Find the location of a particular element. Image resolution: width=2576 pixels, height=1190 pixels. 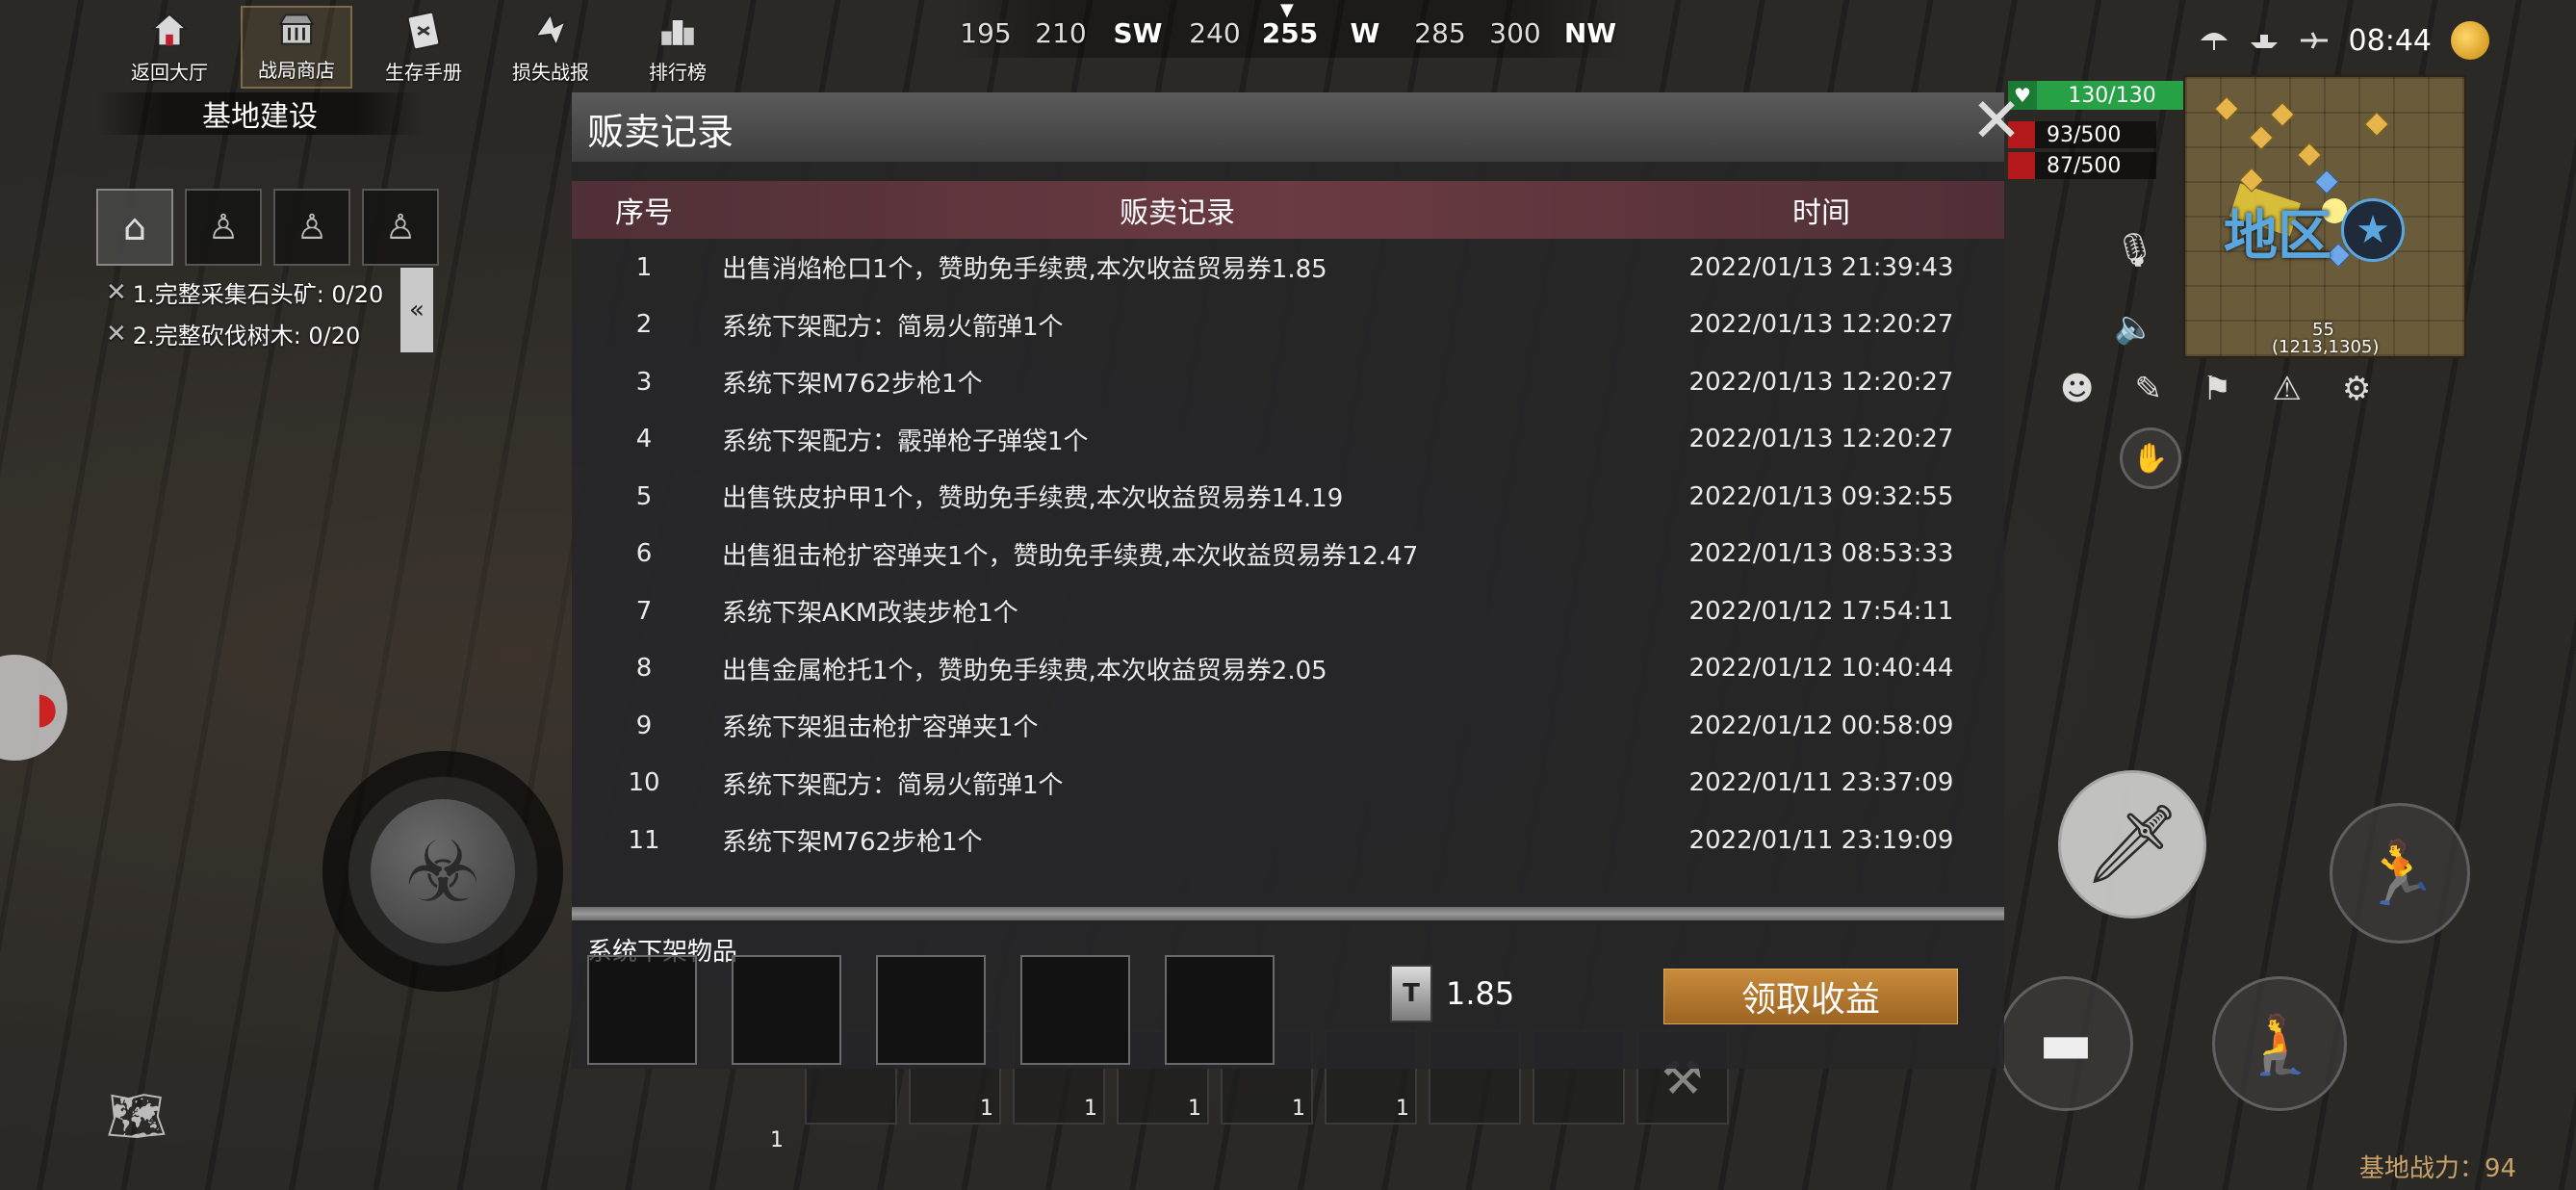

knife-icon: 🗡 is located at coordinates (2132, 844).